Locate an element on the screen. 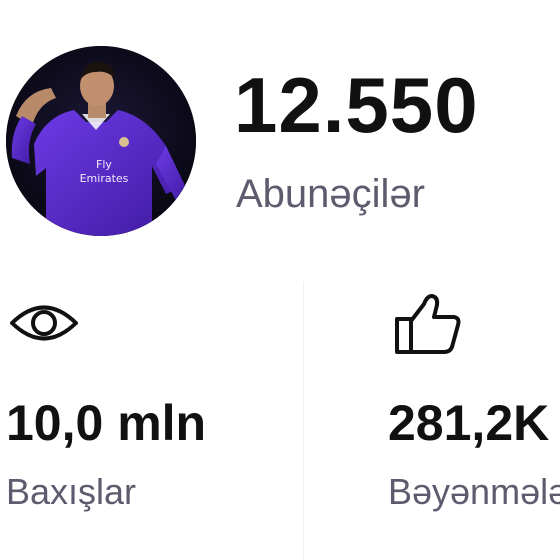 This screenshot has height=560, width=560. stats-divider is located at coordinates (303, 421).